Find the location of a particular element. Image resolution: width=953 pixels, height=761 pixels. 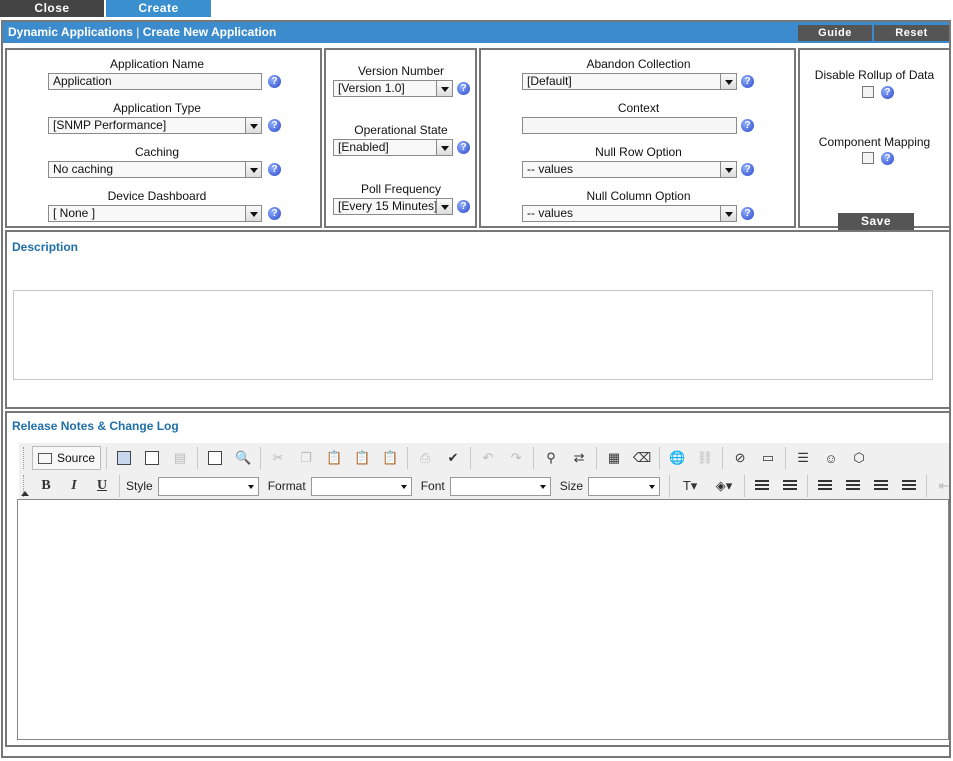

collapse-toolbar-icon is located at coordinates (25, 493).